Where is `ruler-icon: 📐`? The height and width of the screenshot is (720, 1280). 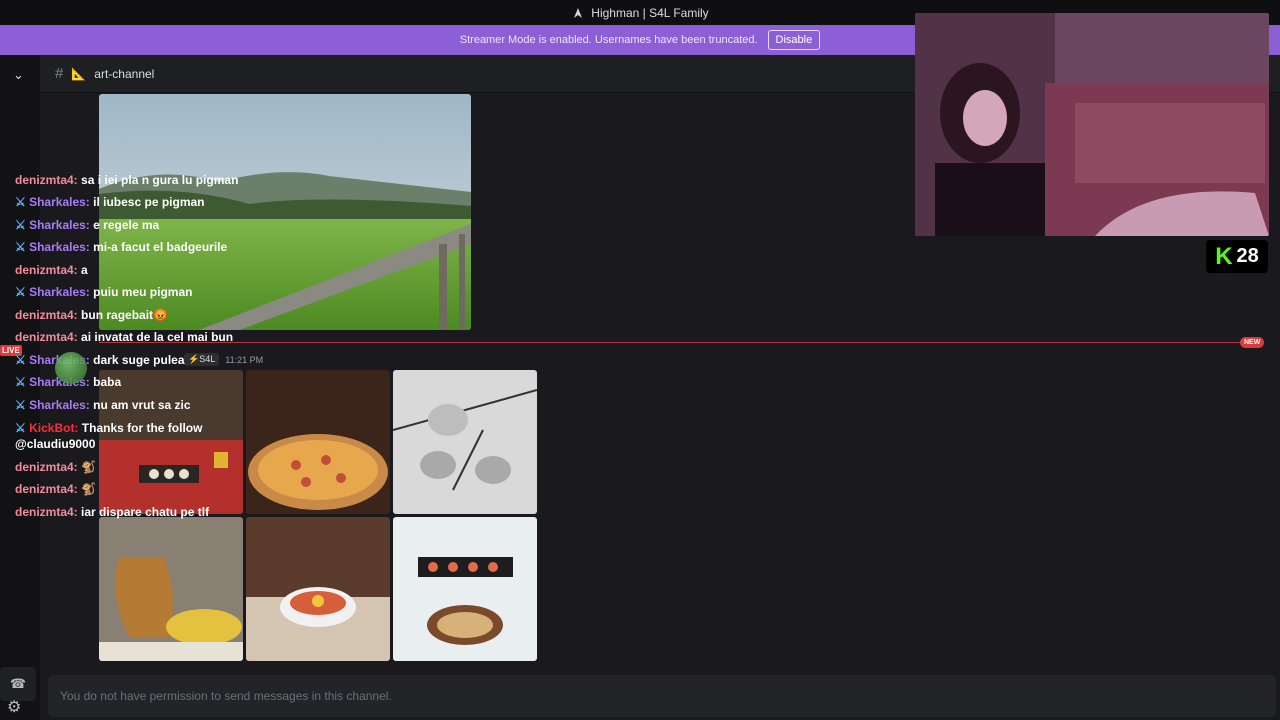 ruler-icon: 📐 is located at coordinates (79, 73).